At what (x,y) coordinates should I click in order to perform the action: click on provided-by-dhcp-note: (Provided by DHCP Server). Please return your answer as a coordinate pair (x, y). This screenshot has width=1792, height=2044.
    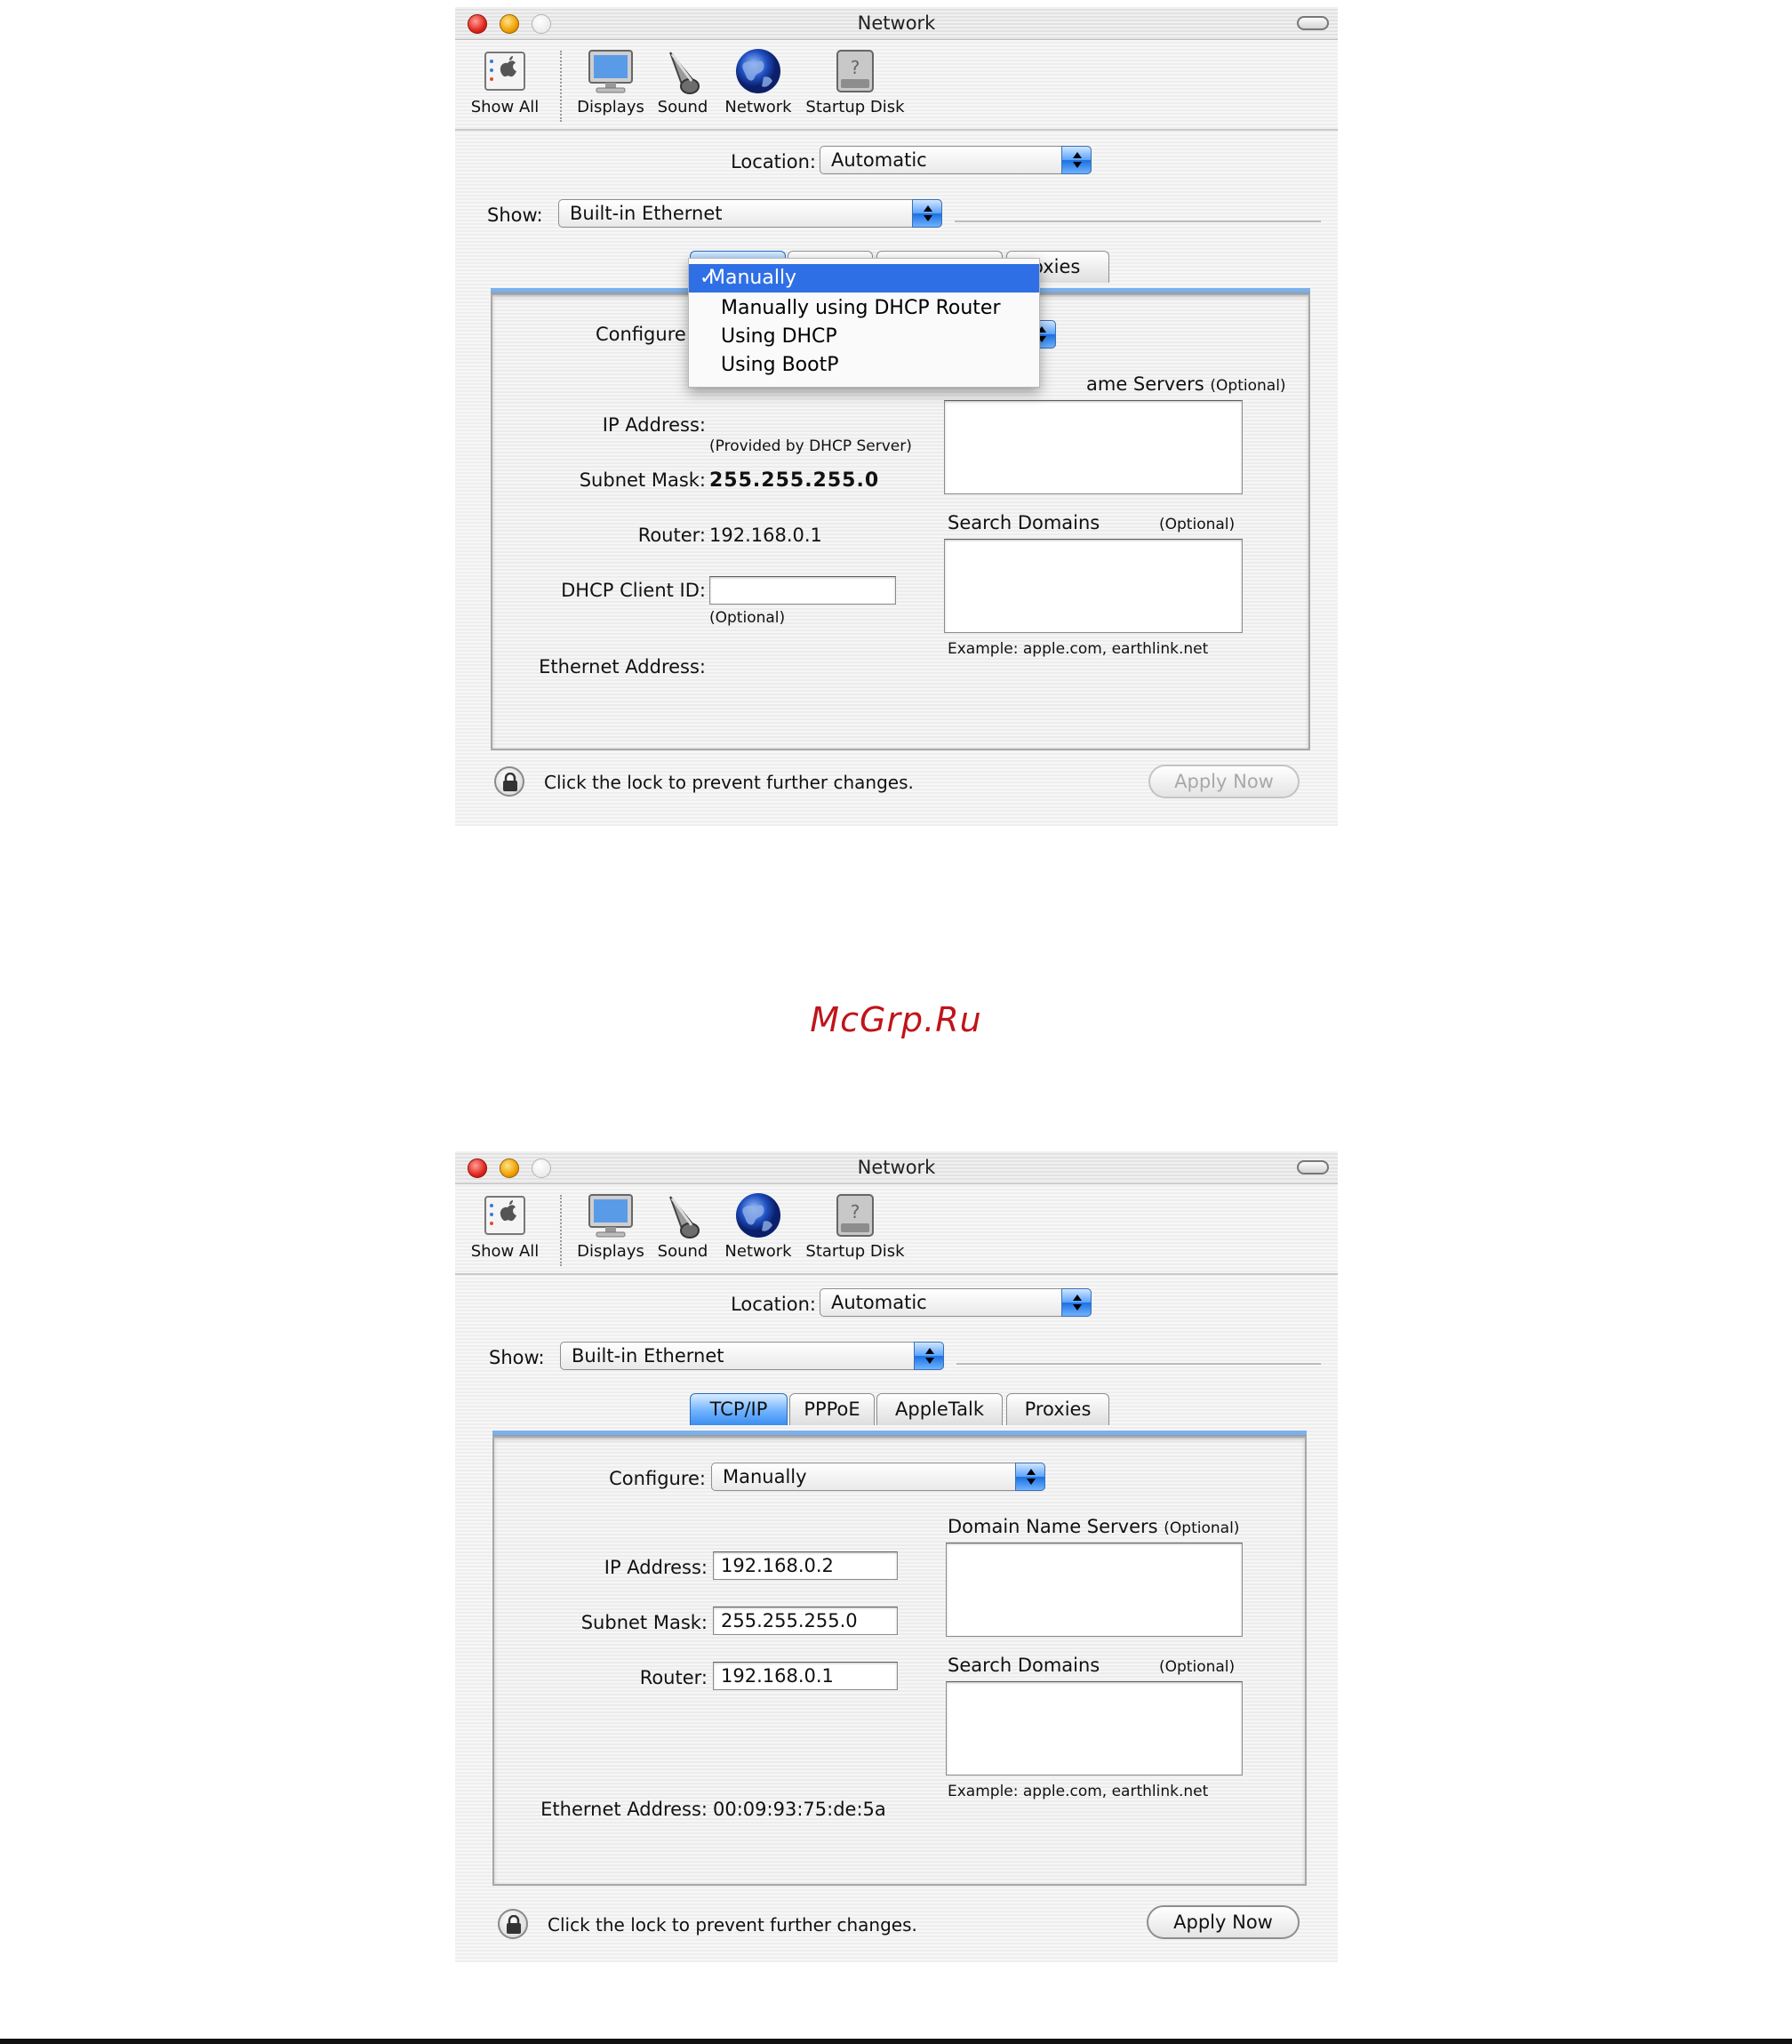
    Looking at the image, I should click on (810, 446).